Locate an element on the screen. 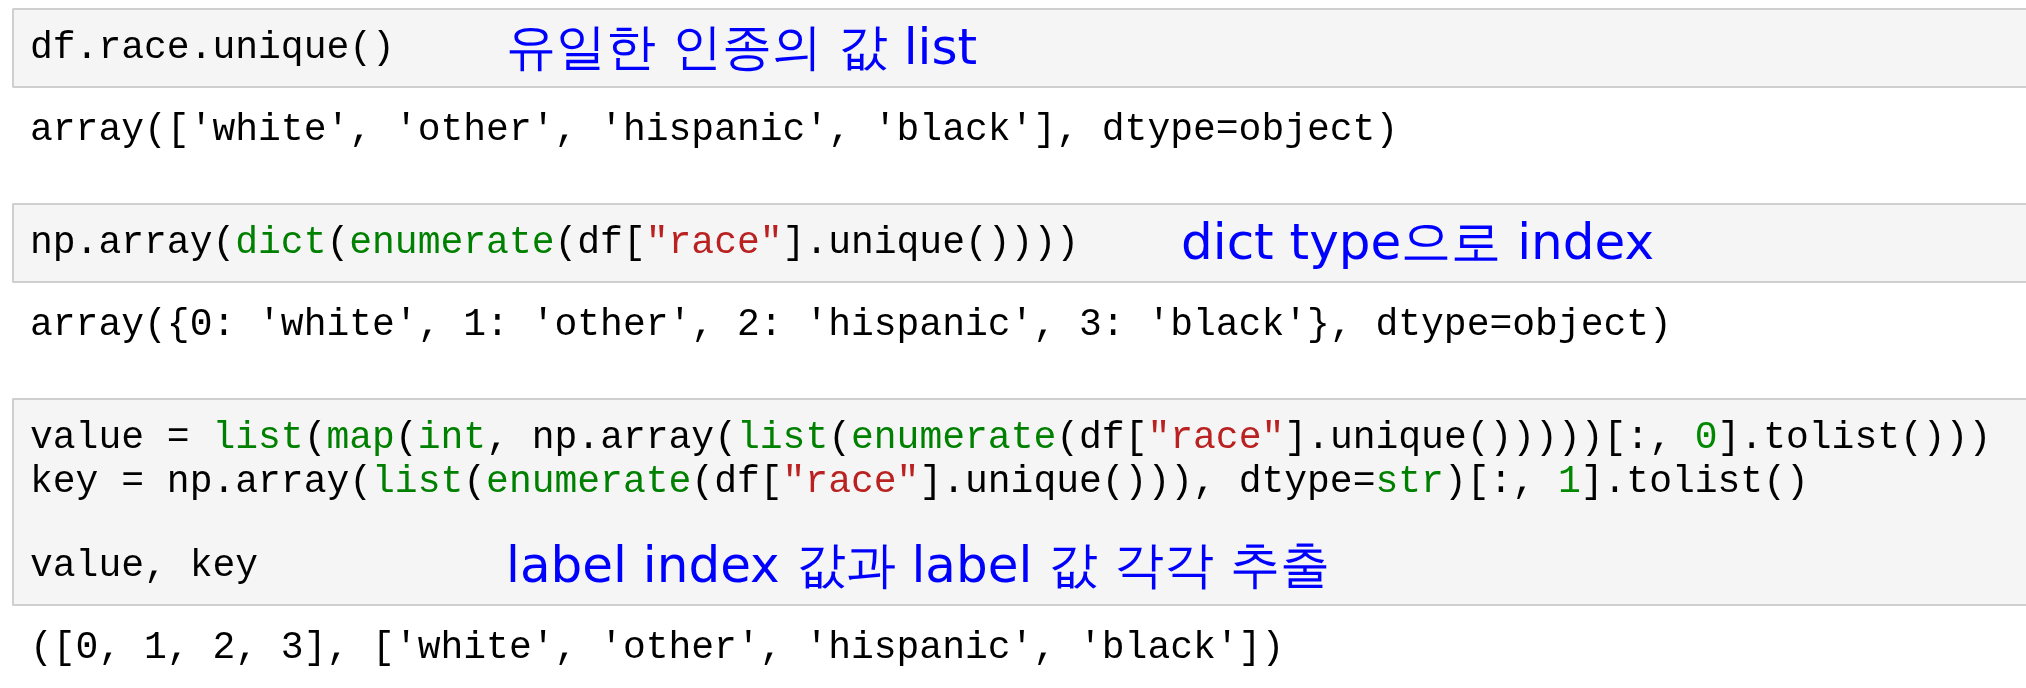 This screenshot has height=688, width=2026. code-line: key = np.array(list(enumerate(df["race"].unique())), dtype=str)[:, 1].tolist() is located at coordinates (919, 482).